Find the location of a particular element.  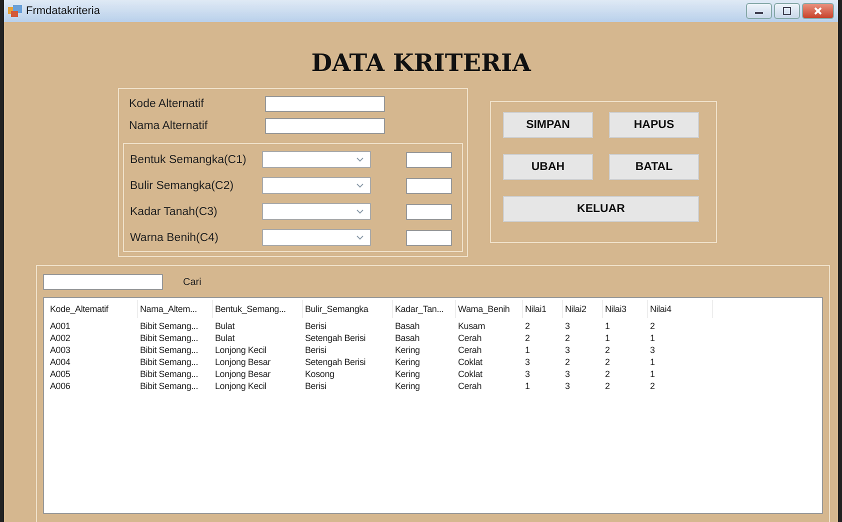

column-header: Bulir_Semangka is located at coordinates (348, 309).